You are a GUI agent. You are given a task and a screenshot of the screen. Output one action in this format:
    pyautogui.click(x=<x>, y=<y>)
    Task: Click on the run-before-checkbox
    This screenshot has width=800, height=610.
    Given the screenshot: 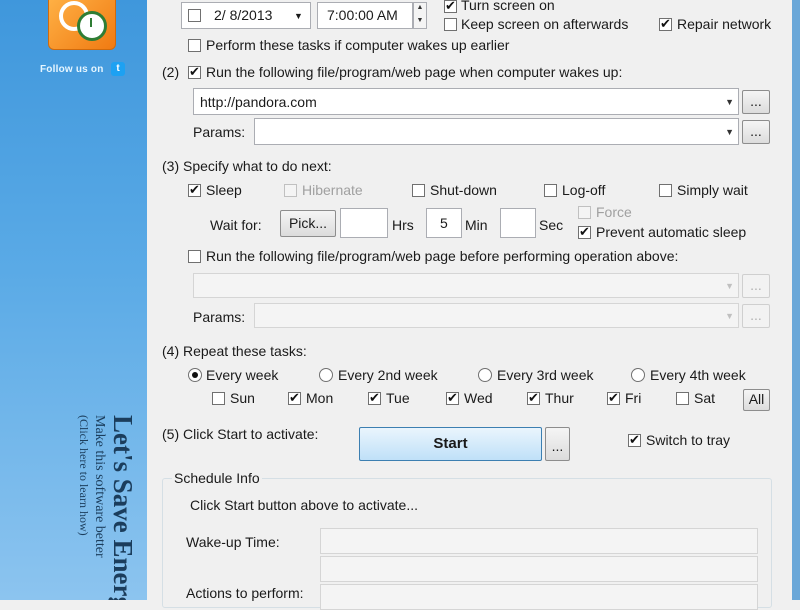 What is the action you would take?
    pyautogui.click(x=194, y=256)
    